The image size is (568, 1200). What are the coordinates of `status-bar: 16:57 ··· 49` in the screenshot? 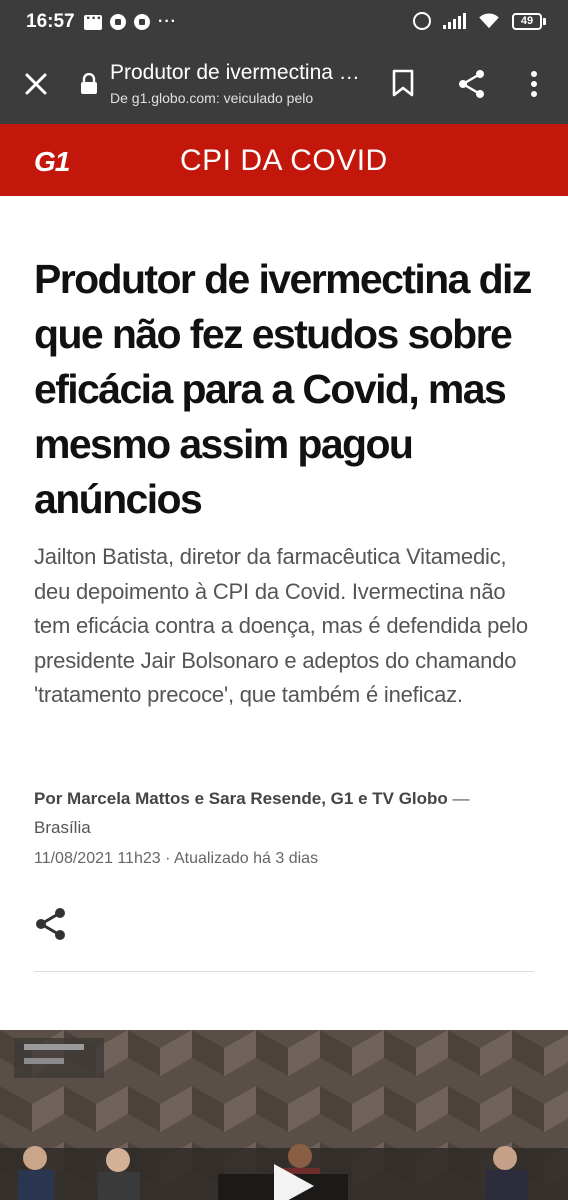 It's located at (284, 23).